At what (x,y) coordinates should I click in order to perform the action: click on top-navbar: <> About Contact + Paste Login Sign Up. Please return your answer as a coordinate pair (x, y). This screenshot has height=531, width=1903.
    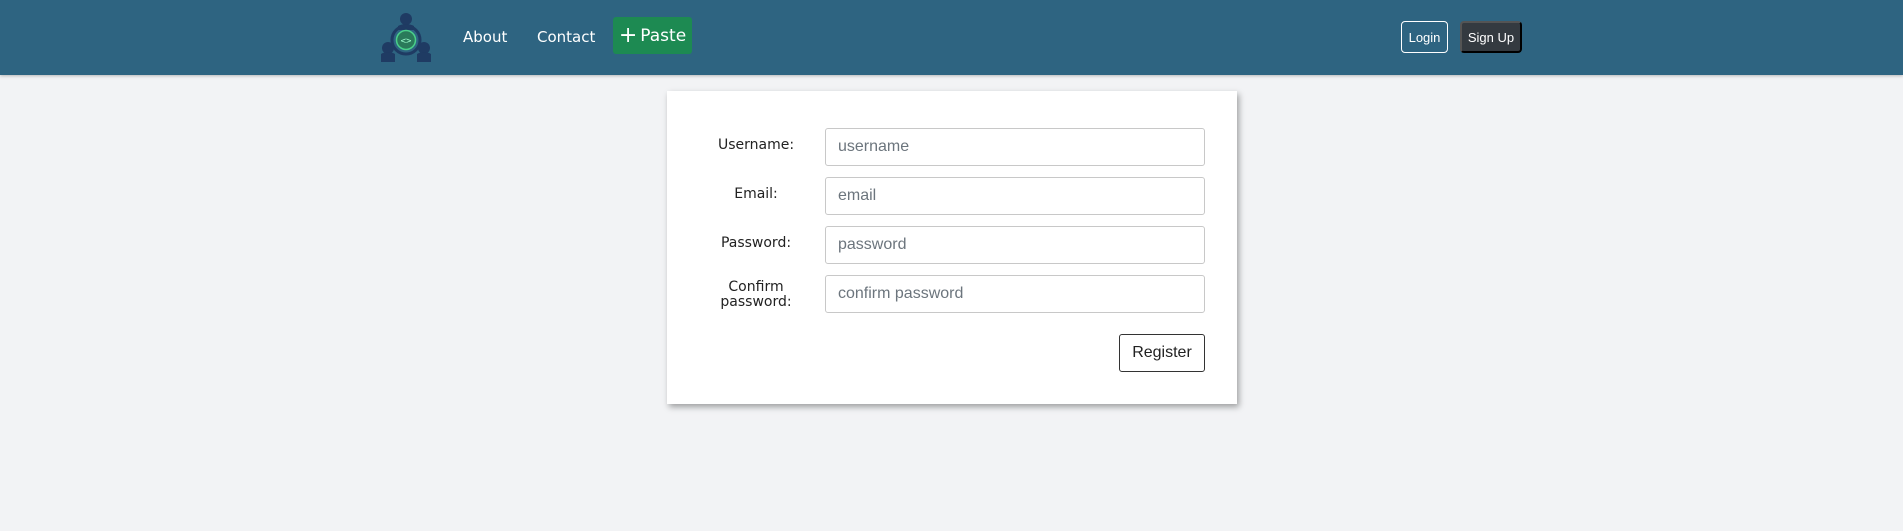
    Looking at the image, I should click on (951, 37).